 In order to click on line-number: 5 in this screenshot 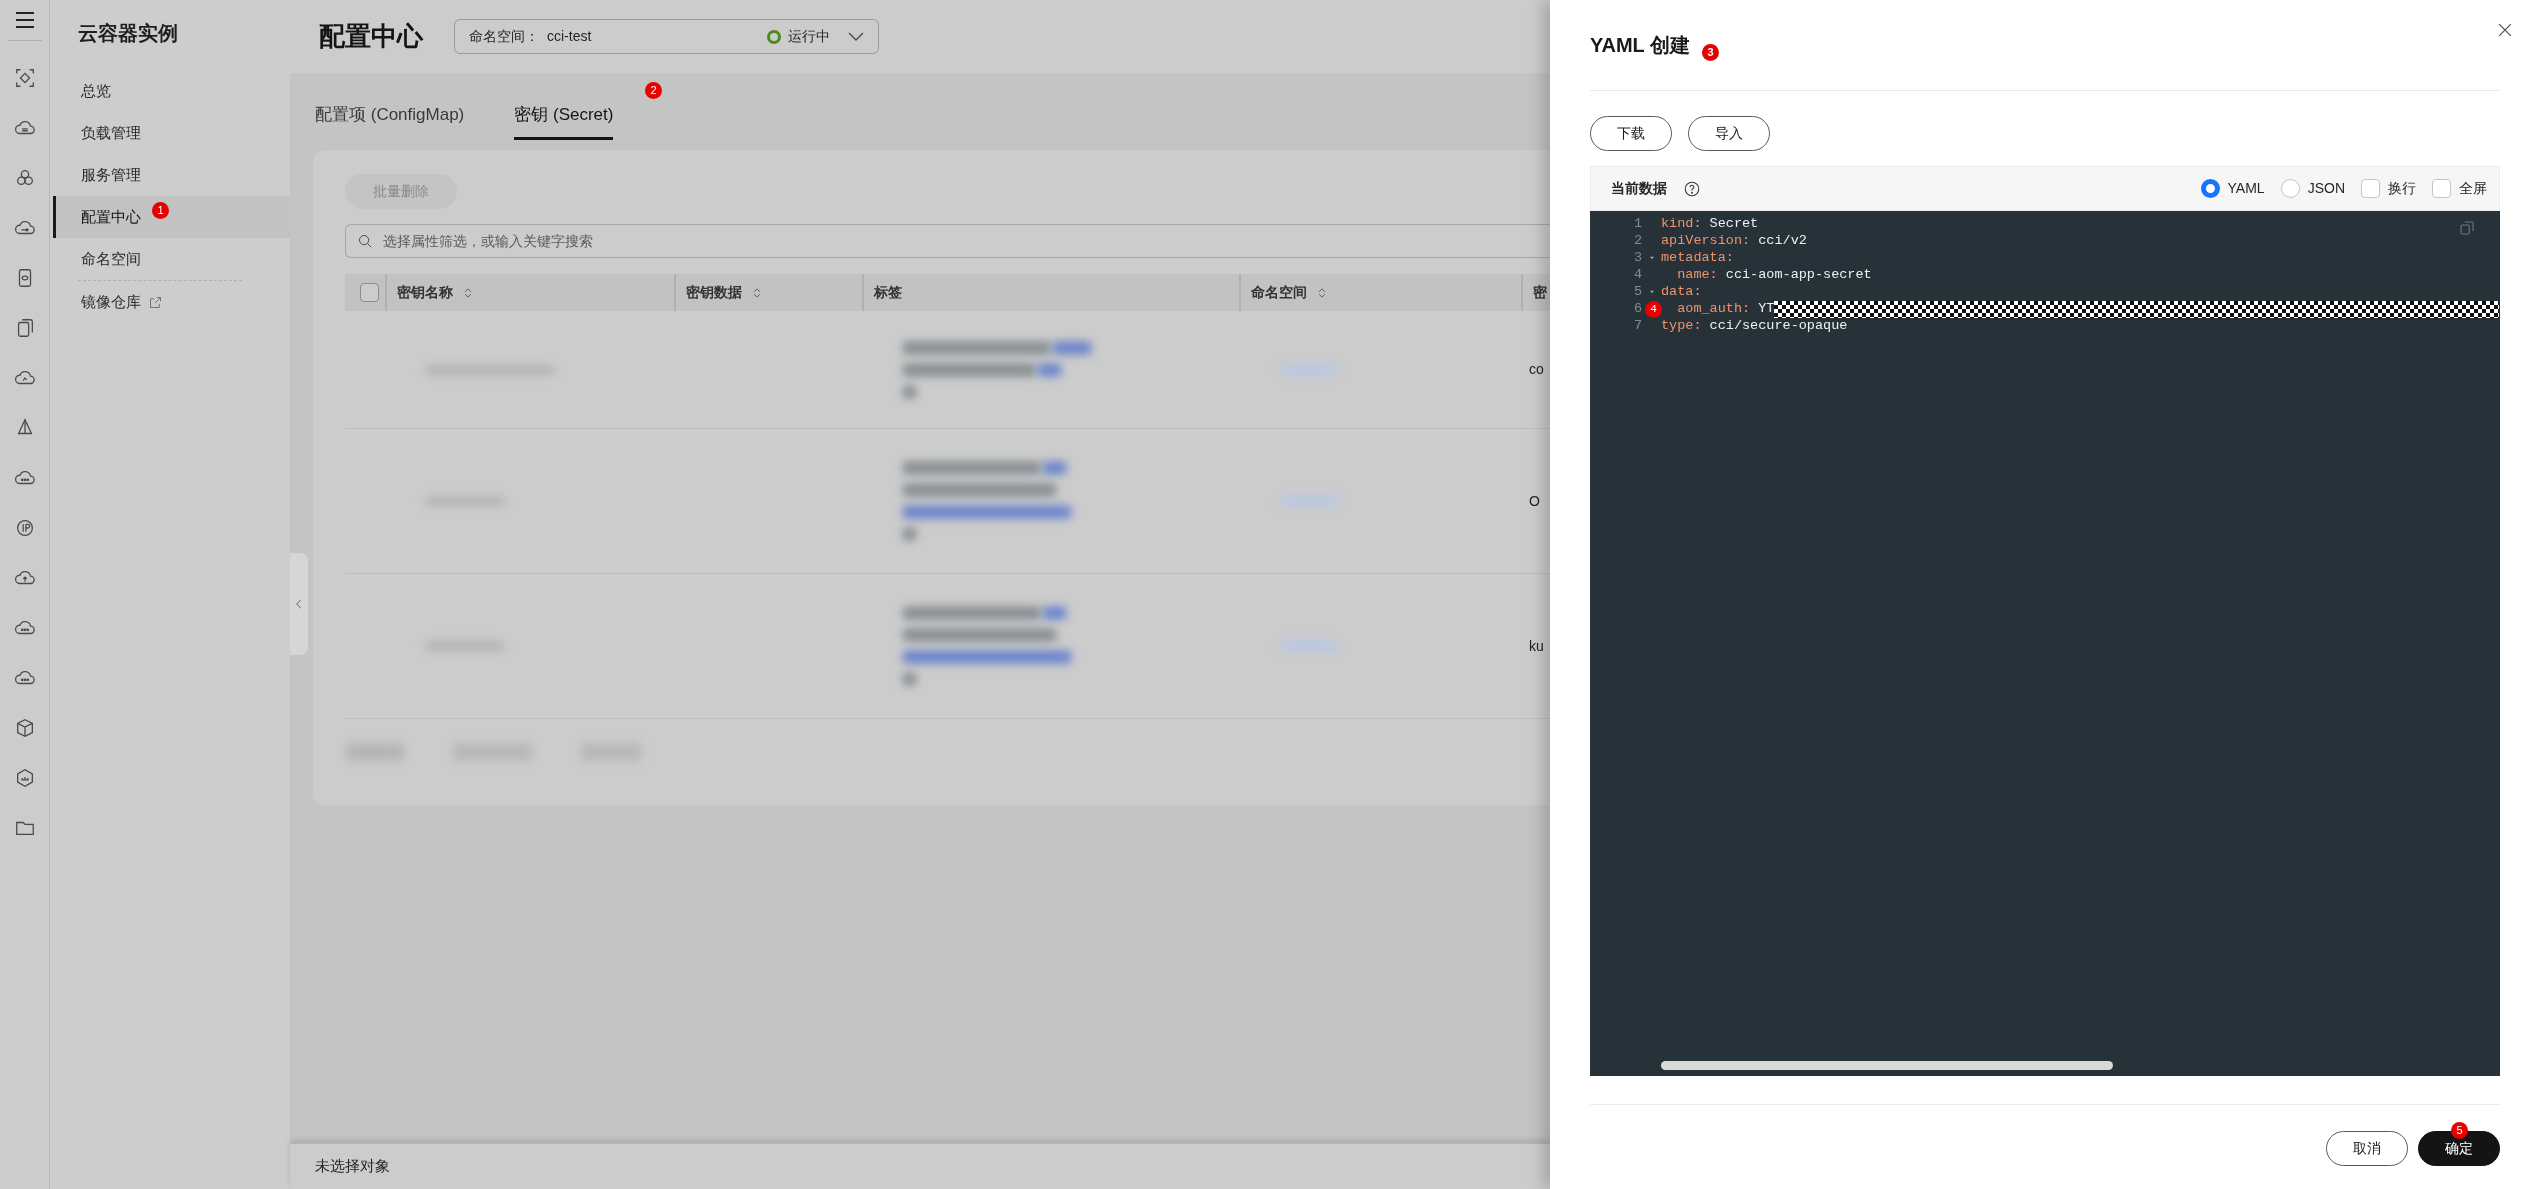, I will do `click(1637, 292)`.